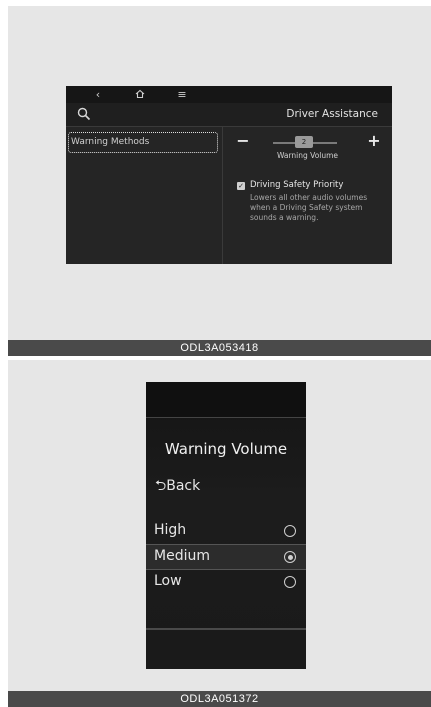  I want to click on option-label: Medium, so click(182, 556).